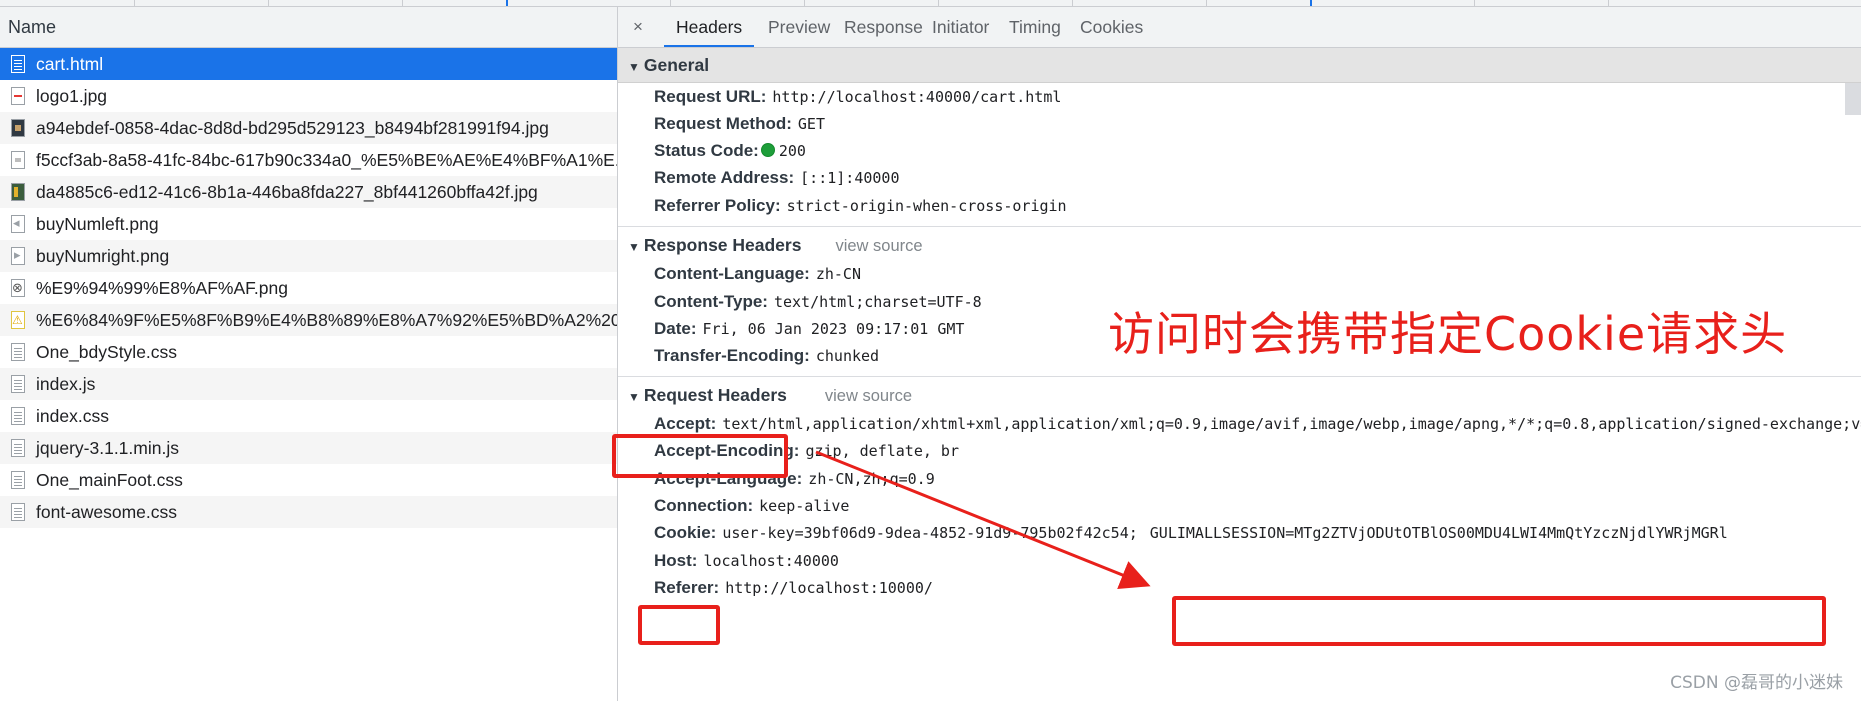 The height and width of the screenshot is (701, 1861). What do you see at coordinates (1756, 683) in the screenshot?
I see `watermark: CSDN @磊哥的小迷妹` at bounding box center [1756, 683].